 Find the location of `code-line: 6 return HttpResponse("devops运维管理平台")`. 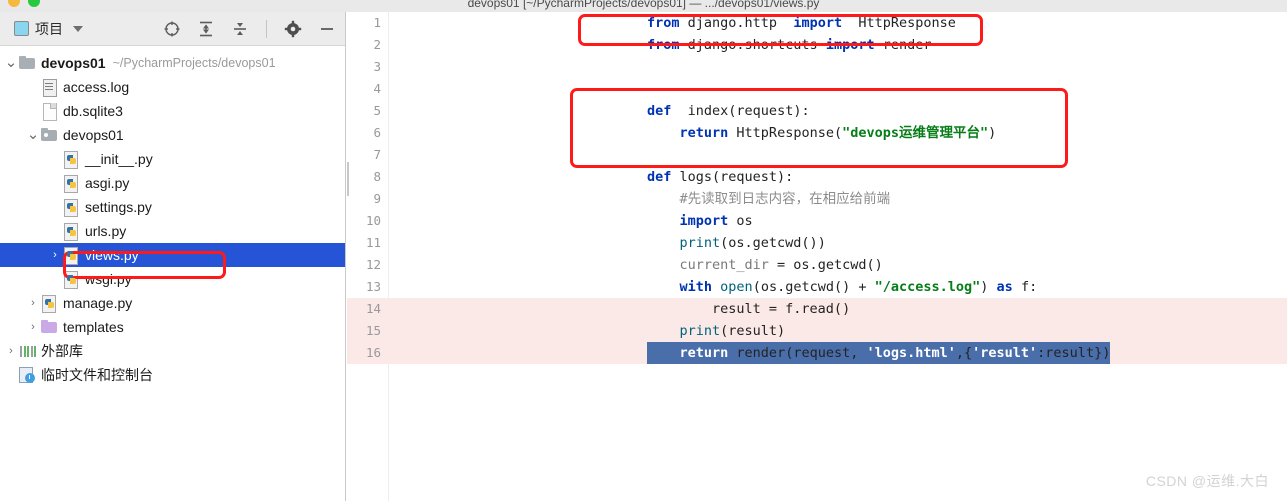

code-line: 6 return HttpResponse("devops运维管理平台") is located at coordinates (817, 133).